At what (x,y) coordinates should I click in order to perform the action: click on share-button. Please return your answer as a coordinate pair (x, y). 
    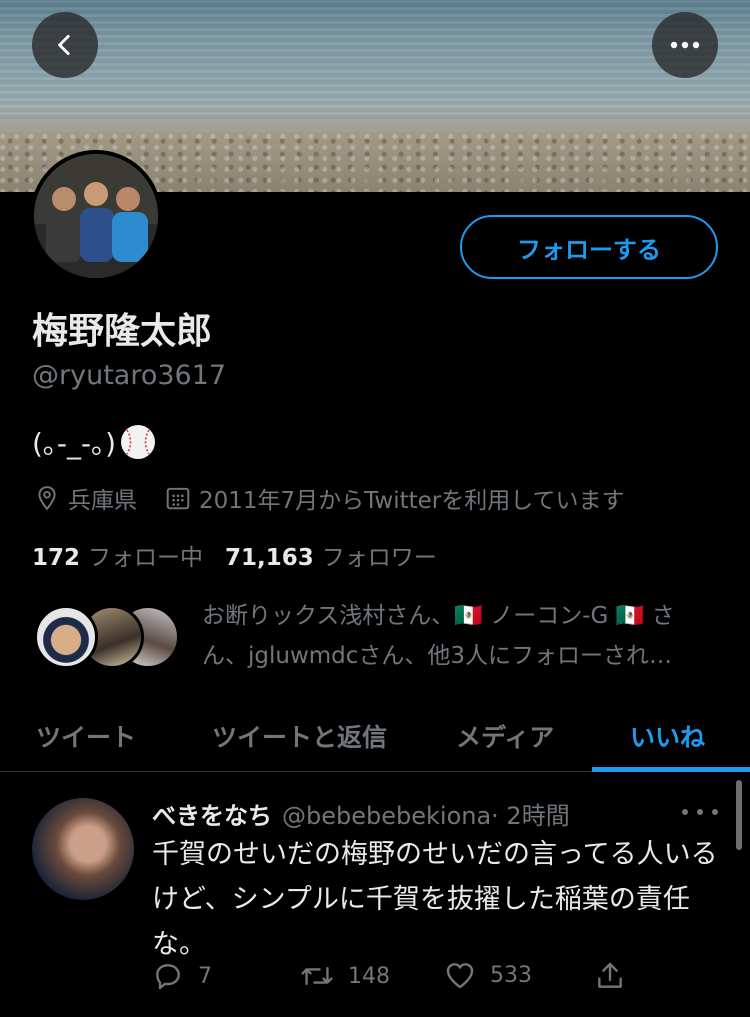
    Looking at the image, I should click on (610, 976).